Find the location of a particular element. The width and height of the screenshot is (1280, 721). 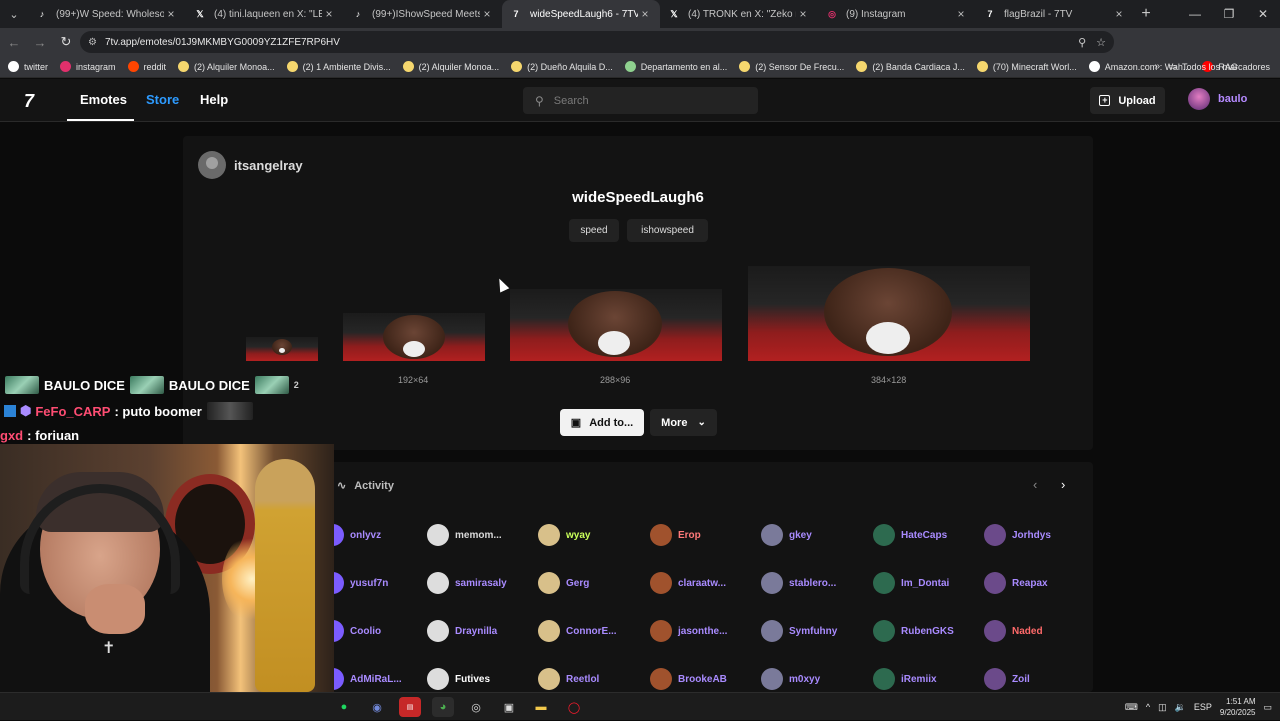

bookmark-item: twitter is located at coordinates (28, 66).